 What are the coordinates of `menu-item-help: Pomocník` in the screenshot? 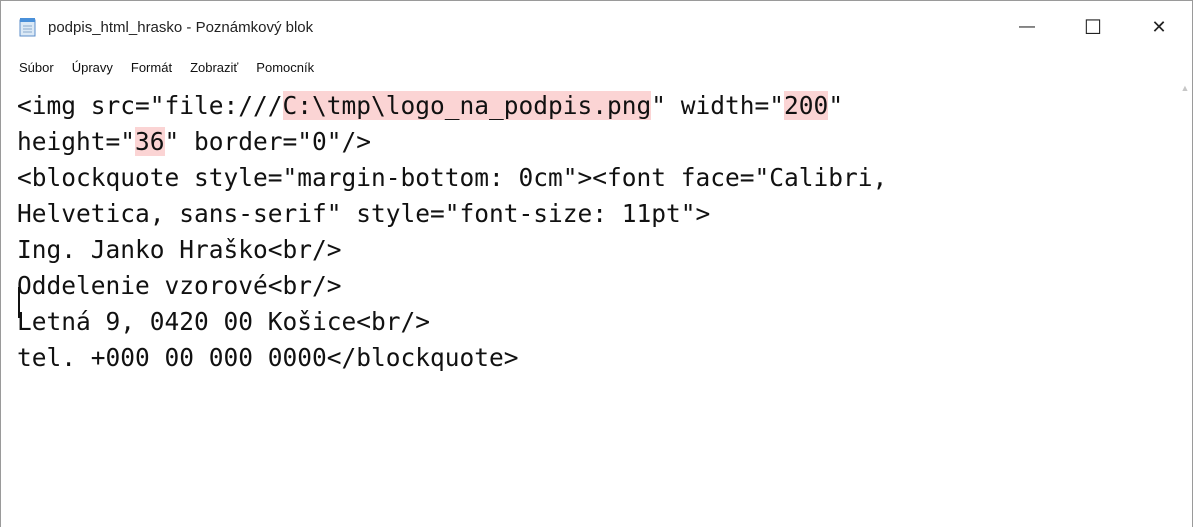 It's located at (285, 67).